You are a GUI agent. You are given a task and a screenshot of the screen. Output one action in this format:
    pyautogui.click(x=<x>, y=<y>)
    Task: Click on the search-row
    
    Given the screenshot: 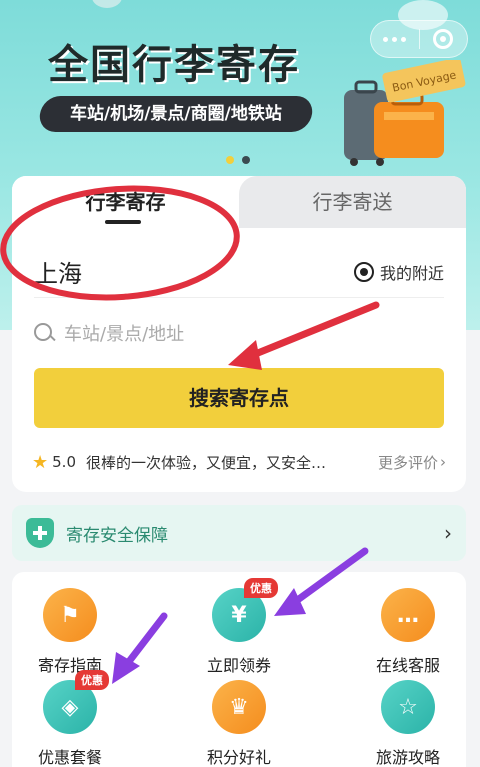 What is the action you would take?
    pyautogui.click(x=239, y=334)
    